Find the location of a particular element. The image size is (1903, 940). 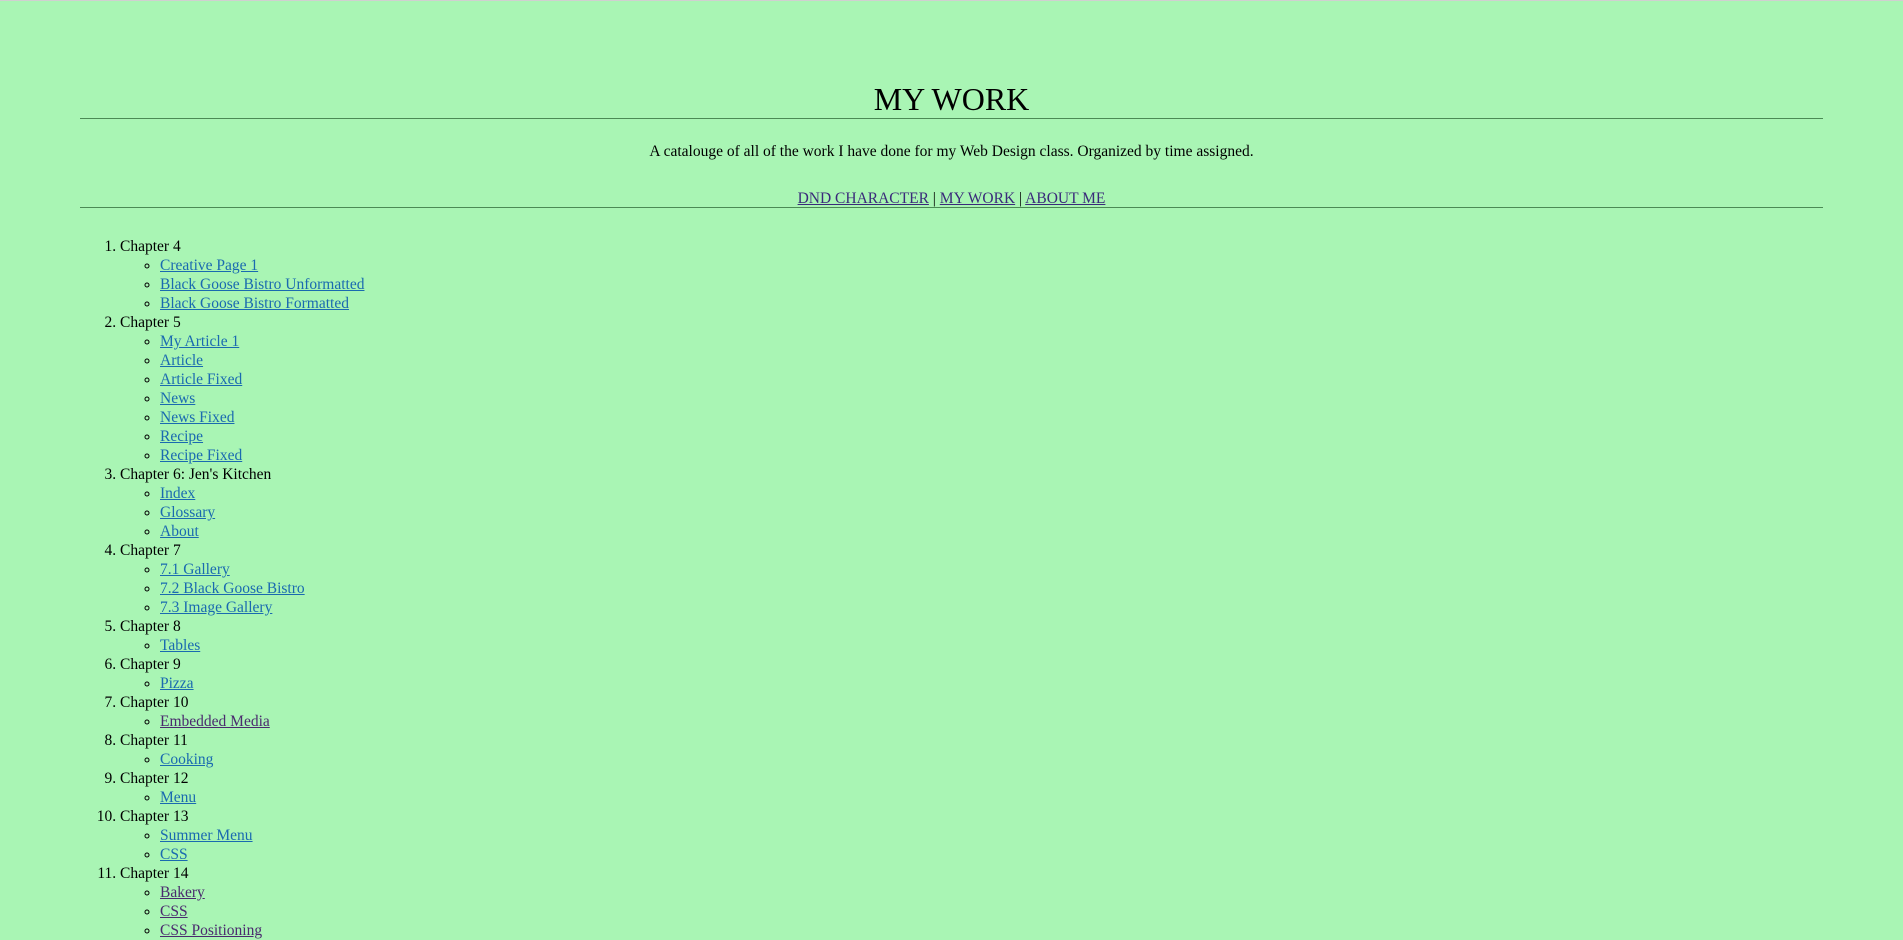

chapter-links: Embedded Media is located at coordinates (242, 721).